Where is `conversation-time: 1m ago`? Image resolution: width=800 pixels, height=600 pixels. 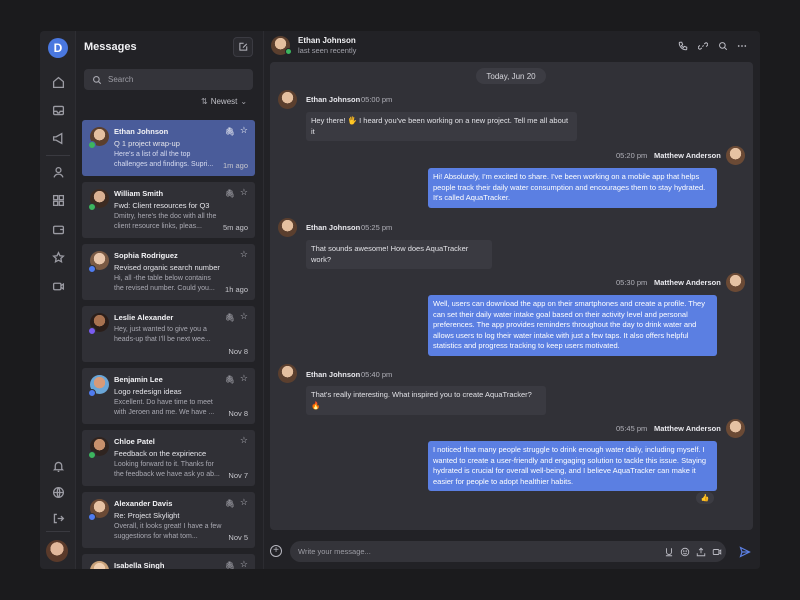
conversation-time: 1m ago is located at coordinates (235, 165).